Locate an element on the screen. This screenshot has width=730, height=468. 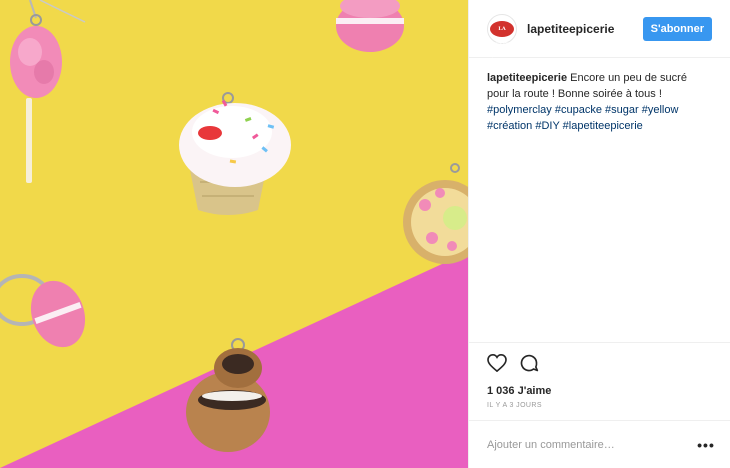
hashtag-link: #sugar is located at coordinates (622, 110).